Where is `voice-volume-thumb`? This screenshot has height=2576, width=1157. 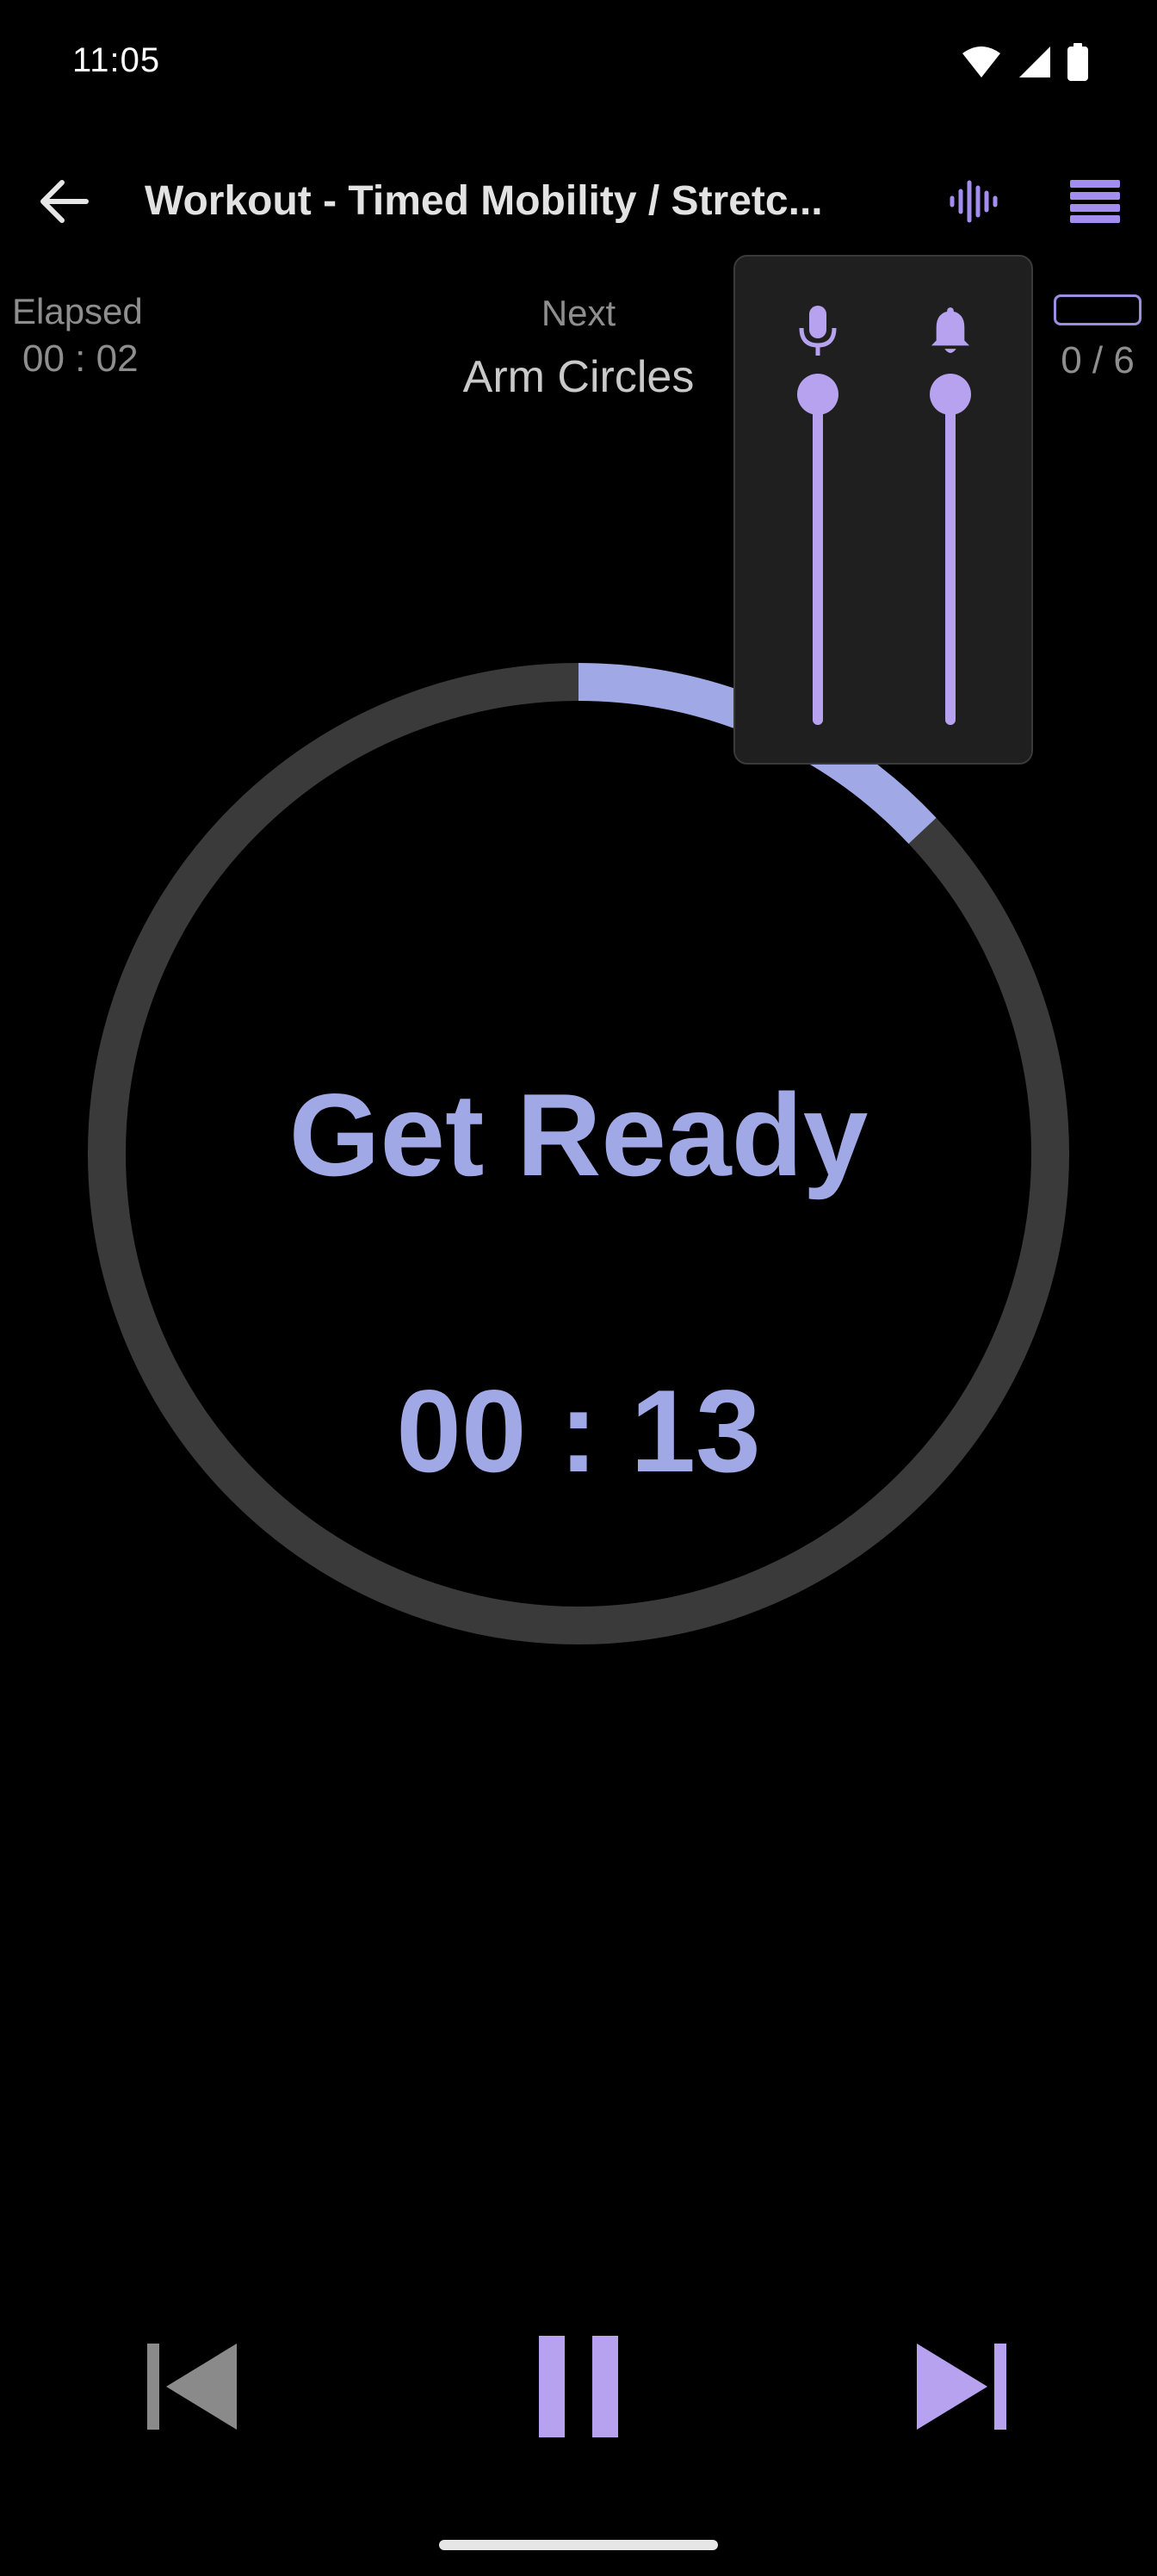
voice-volume-thumb is located at coordinates (818, 395).